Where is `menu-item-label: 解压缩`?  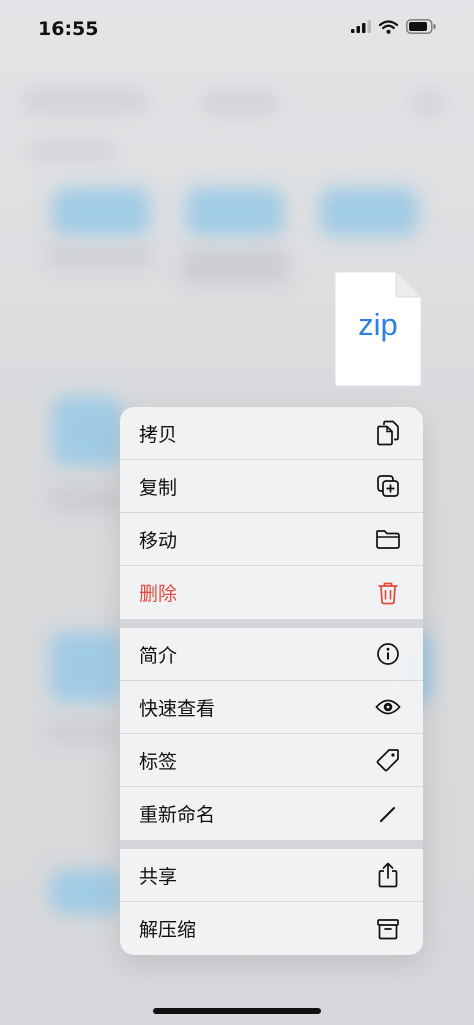 menu-item-label: 解压缩 is located at coordinates (168, 930).